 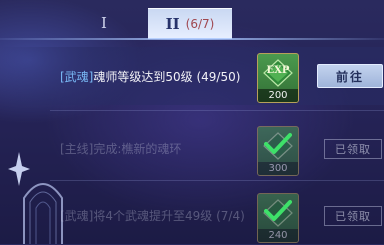 What do you see at coordinates (350, 76) in the screenshot?
I see `go-button: 前往` at bounding box center [350, 76].